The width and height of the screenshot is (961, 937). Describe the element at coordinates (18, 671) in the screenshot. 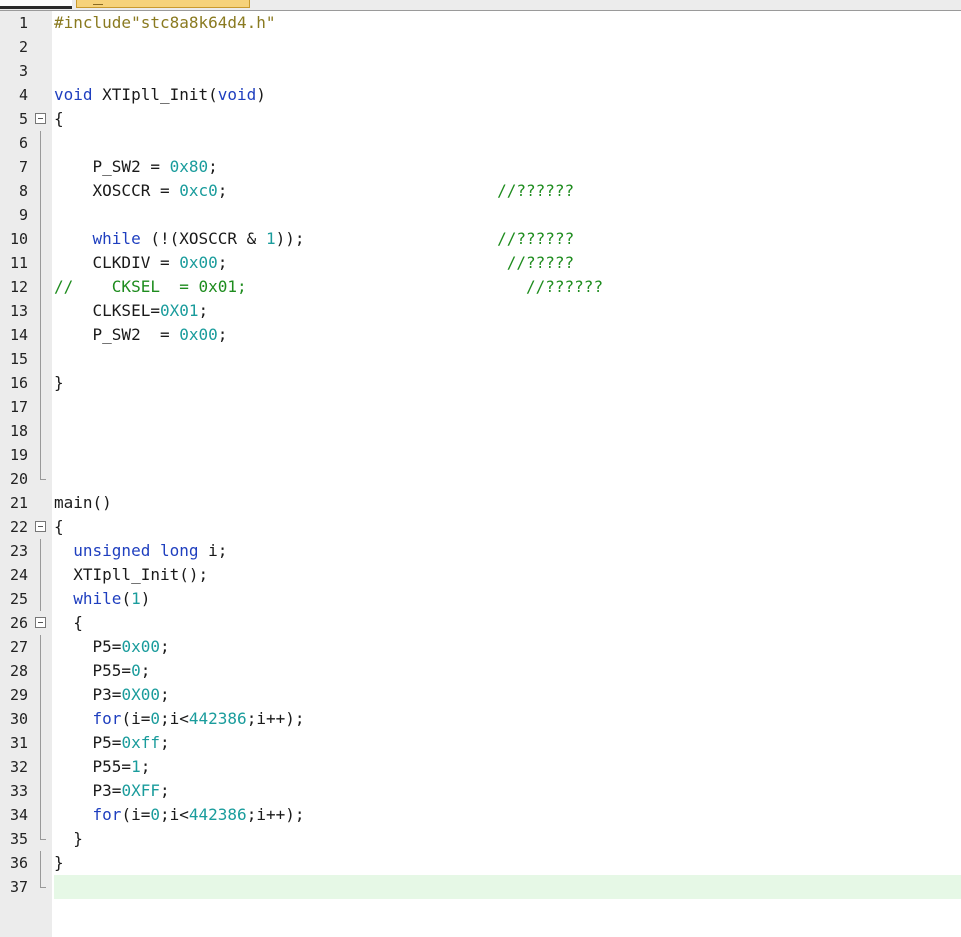

I see `line-number: 28` at that location.